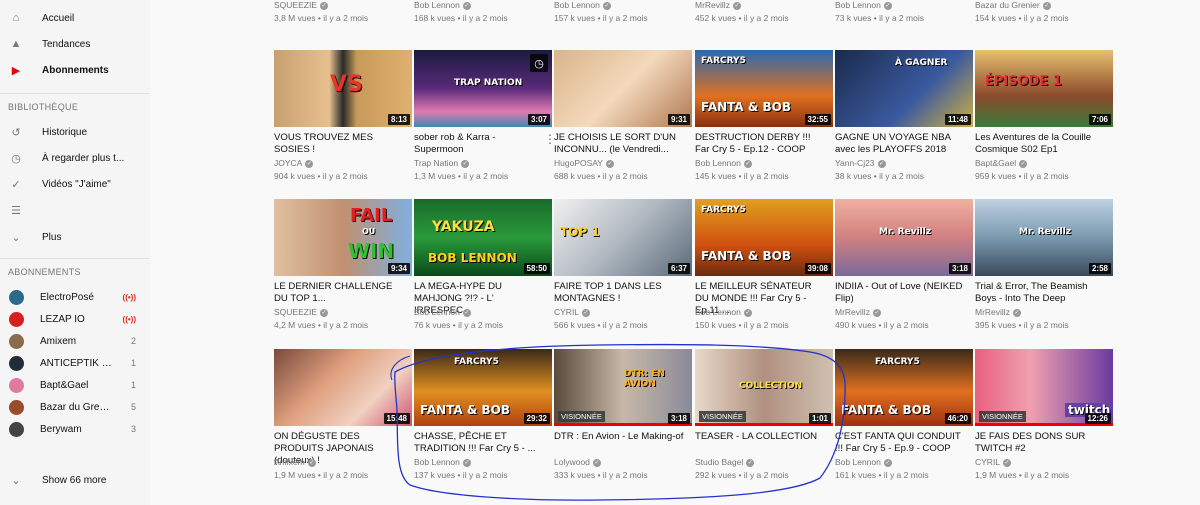  I want to click on subscription-item: Bapt&Gael 1, so click(75, 385).